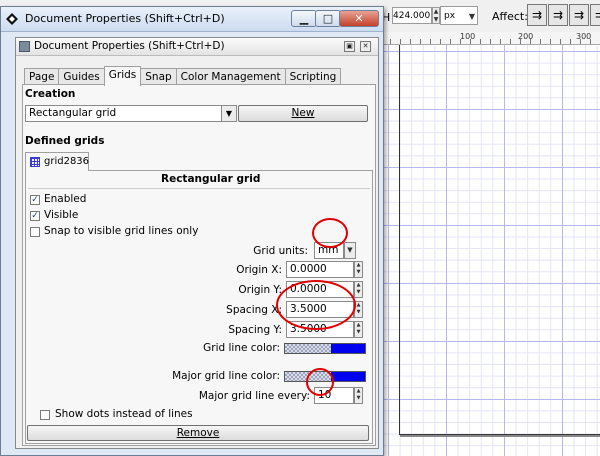 The height and width of the screenshot is (456, 600). I want to click on scale-stroke-toggle: ⇉, so click(537, 15).